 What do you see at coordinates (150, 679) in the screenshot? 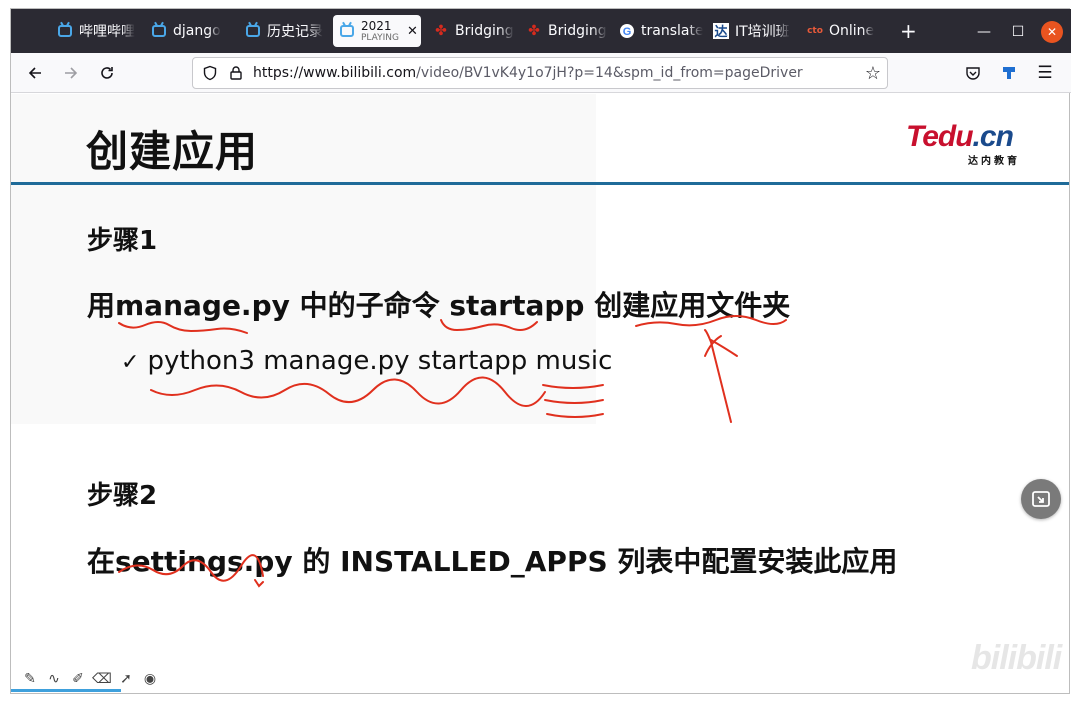
I see `record-icon: ◉` at bounding box center [150, 679].